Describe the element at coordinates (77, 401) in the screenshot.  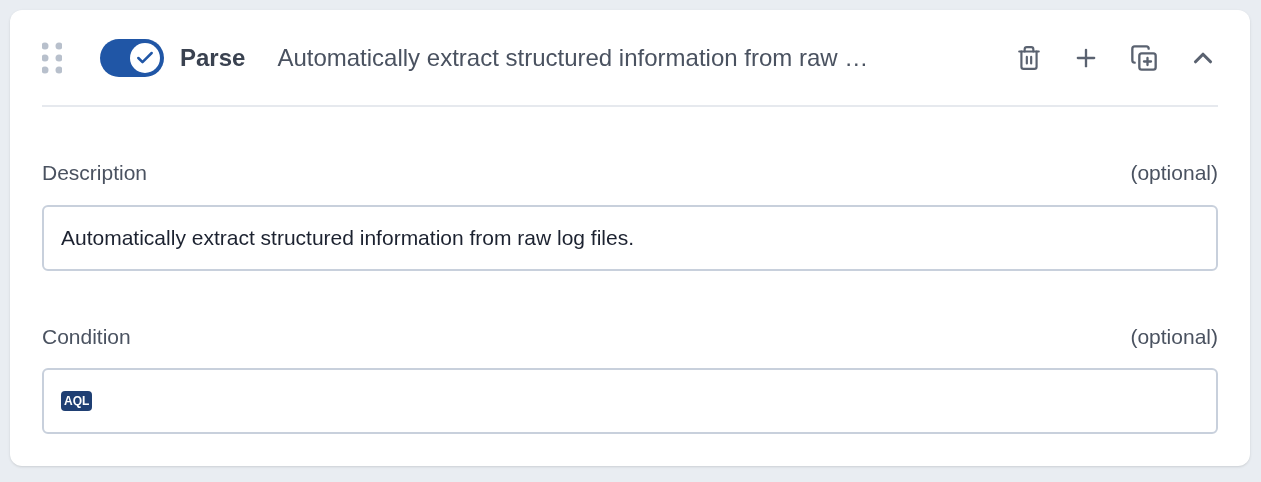
I see `language-badge: AQL` at that location.